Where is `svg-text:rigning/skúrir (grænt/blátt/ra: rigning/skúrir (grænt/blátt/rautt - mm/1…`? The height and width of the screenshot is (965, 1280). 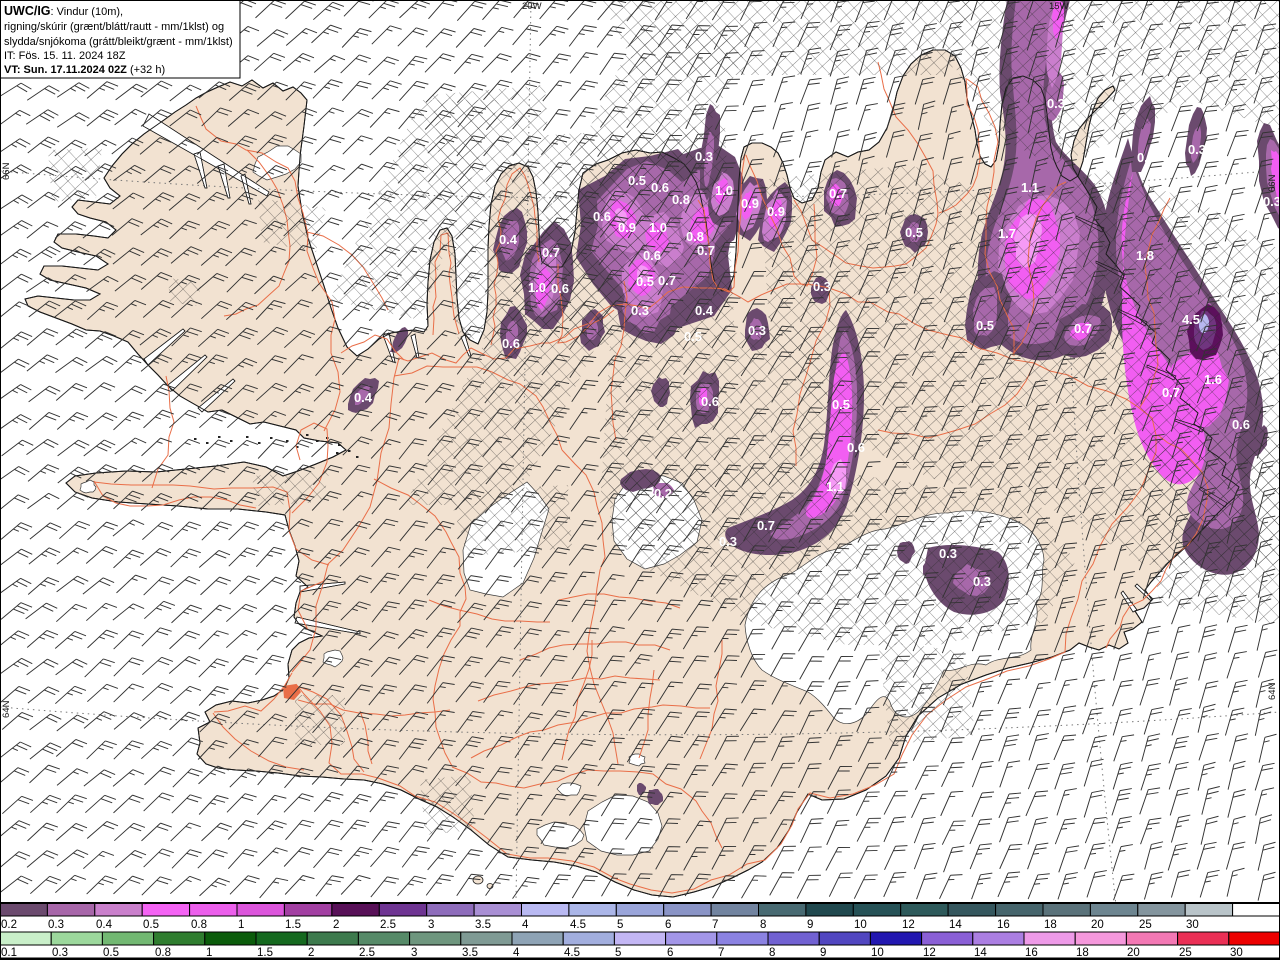 svg-text:rigning/skúrir (grænt/blátt/ra: rigning/skúrir (grænt/blátt/rautt - mm/1… is located at coordinates (114, 27).